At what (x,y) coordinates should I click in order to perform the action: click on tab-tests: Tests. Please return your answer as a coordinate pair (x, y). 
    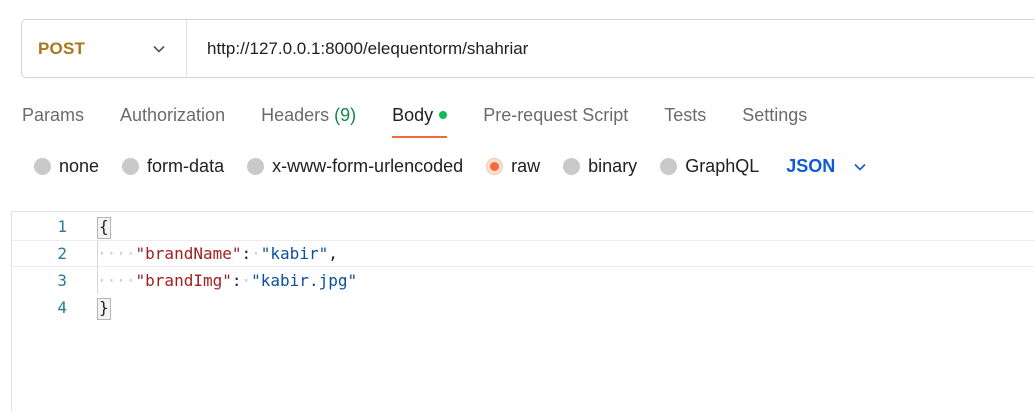
    Looking at the image, I should click on (685, 118).